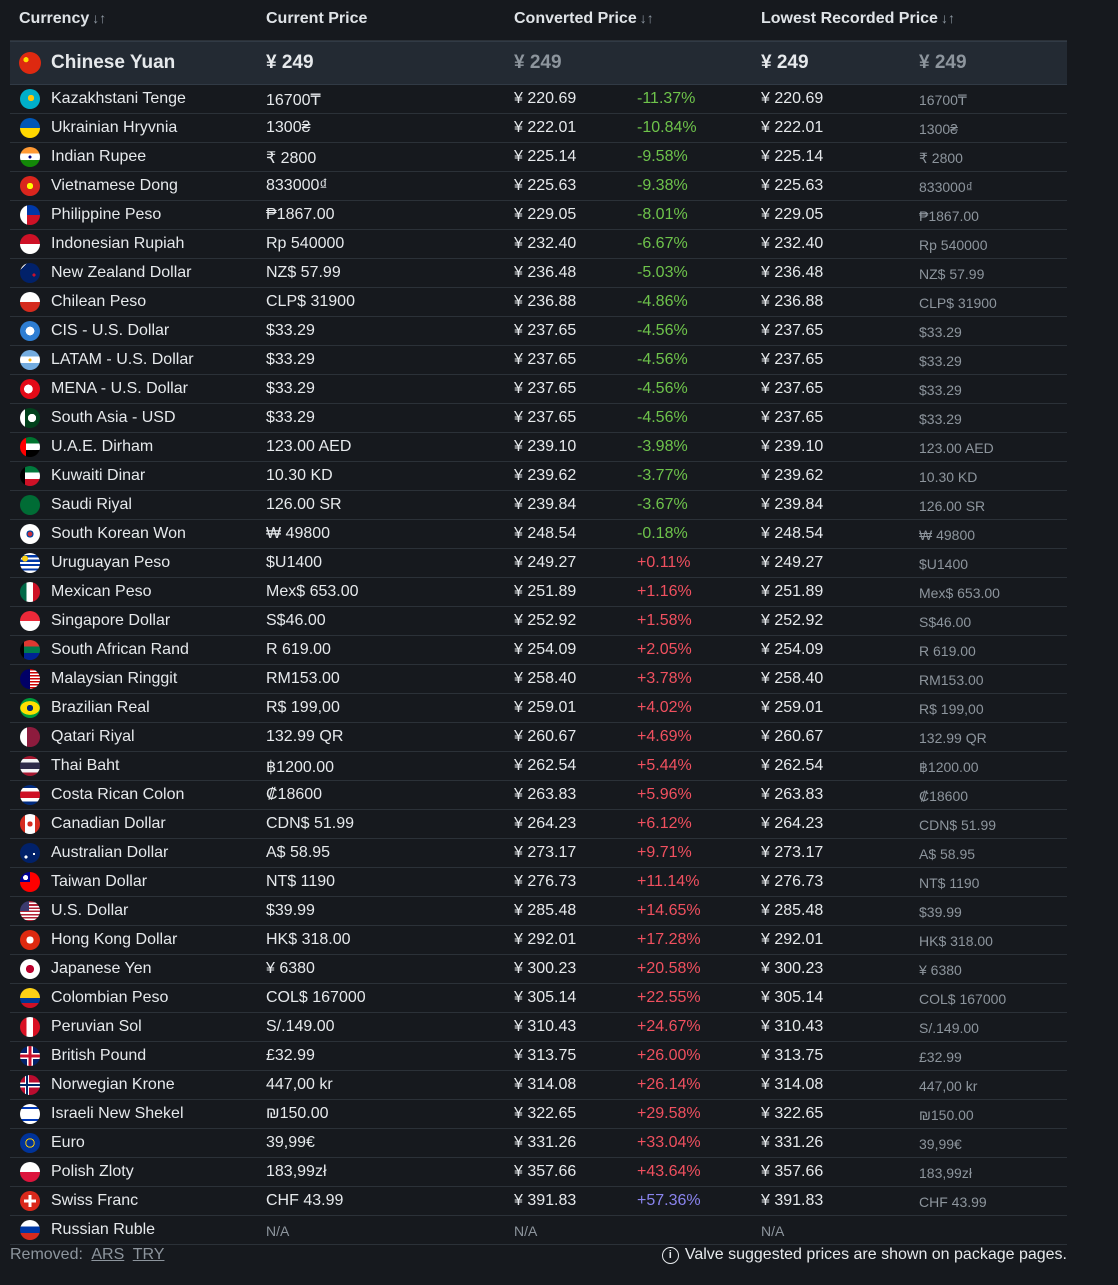 Image resolution: width=1118 pixels, height=1285 pixels. Describe the element at coordinates (98, 475) in the screenshot. I see `currency-name: Kuwaiti Dinar` at that location.